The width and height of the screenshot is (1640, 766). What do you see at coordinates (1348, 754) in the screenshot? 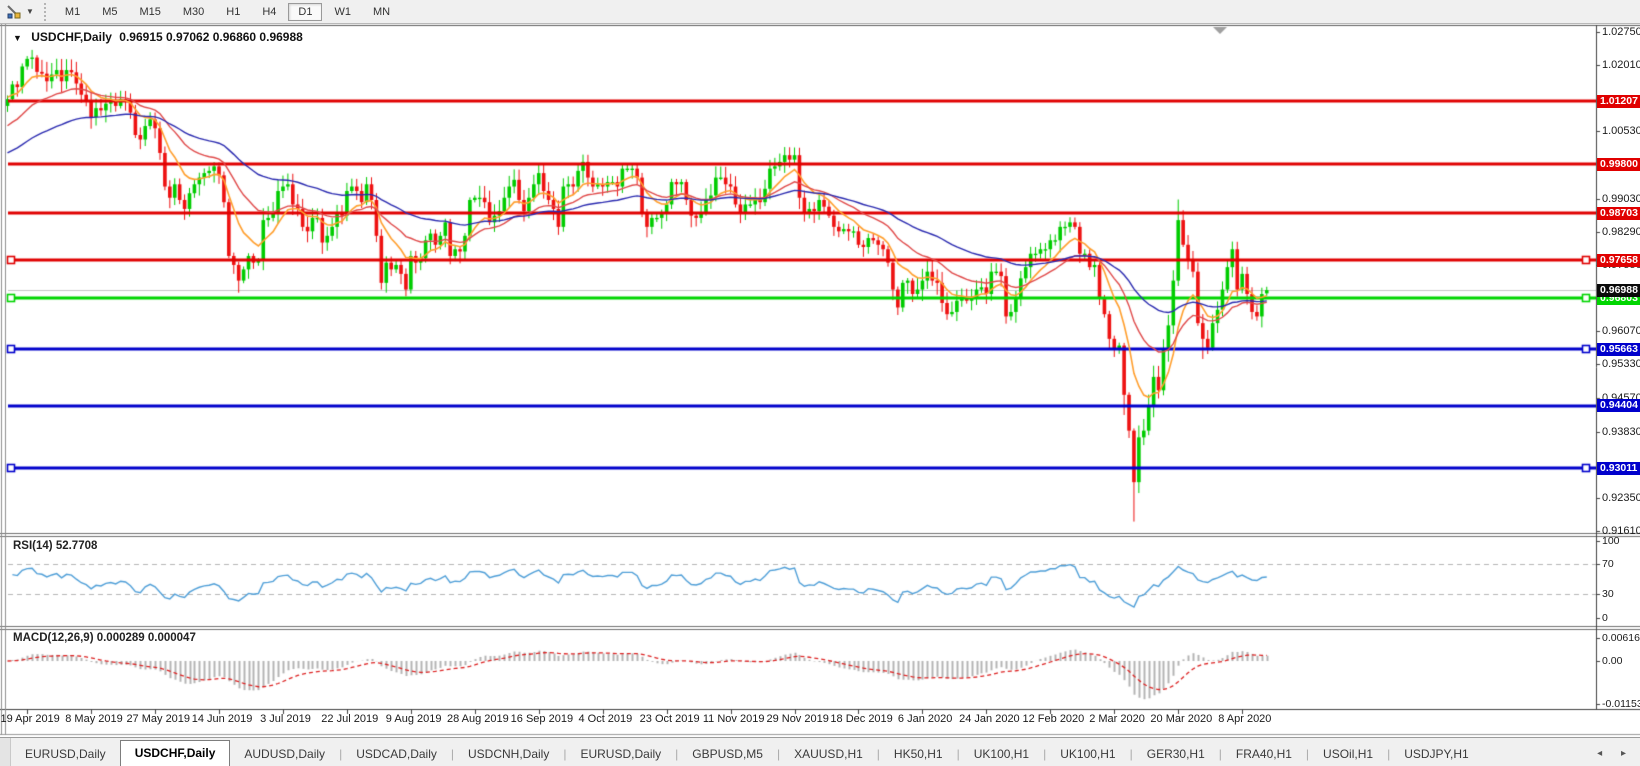
I see `chart-tab-usoil-h1: USOil,H1` at bounding box center [1348, 754].